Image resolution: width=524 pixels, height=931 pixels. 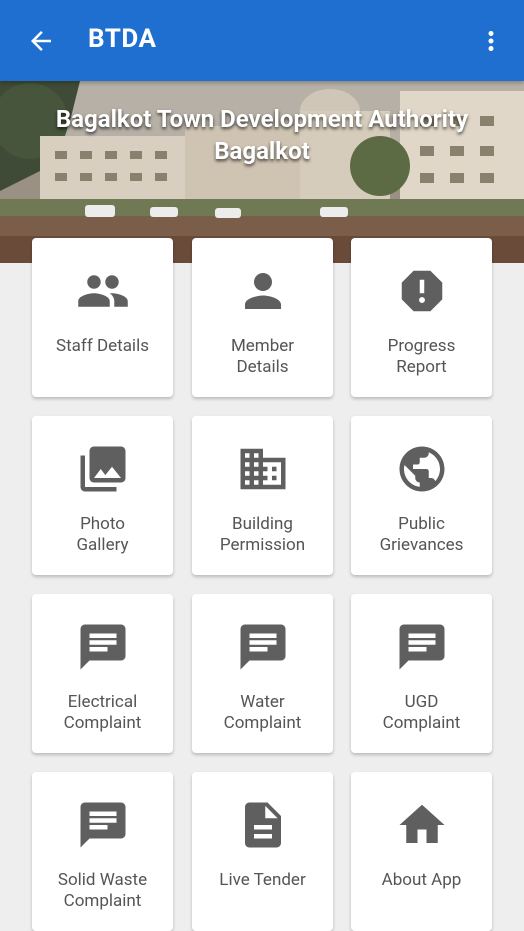 What do you see at coordinates (103, 469) in the screenshot?
I see `photo-library-icon` at bounding box center [103, 469].